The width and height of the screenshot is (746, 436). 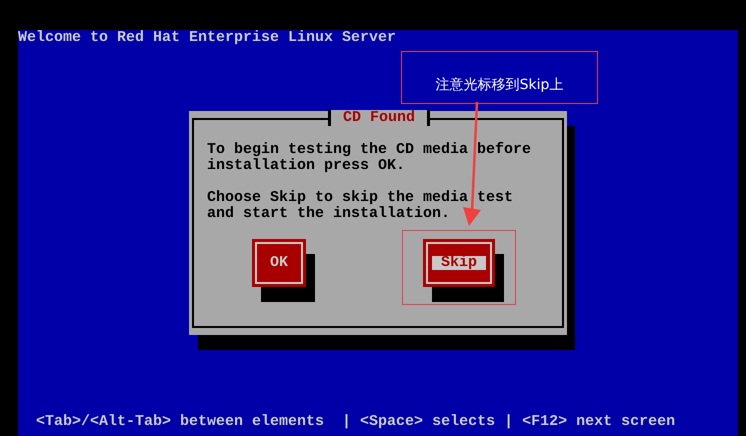 I want to click on help-line: <Tab>/<Alt-Tab> between elements | <Space> selects | <F12> next screen, so click(x=356, y=422).